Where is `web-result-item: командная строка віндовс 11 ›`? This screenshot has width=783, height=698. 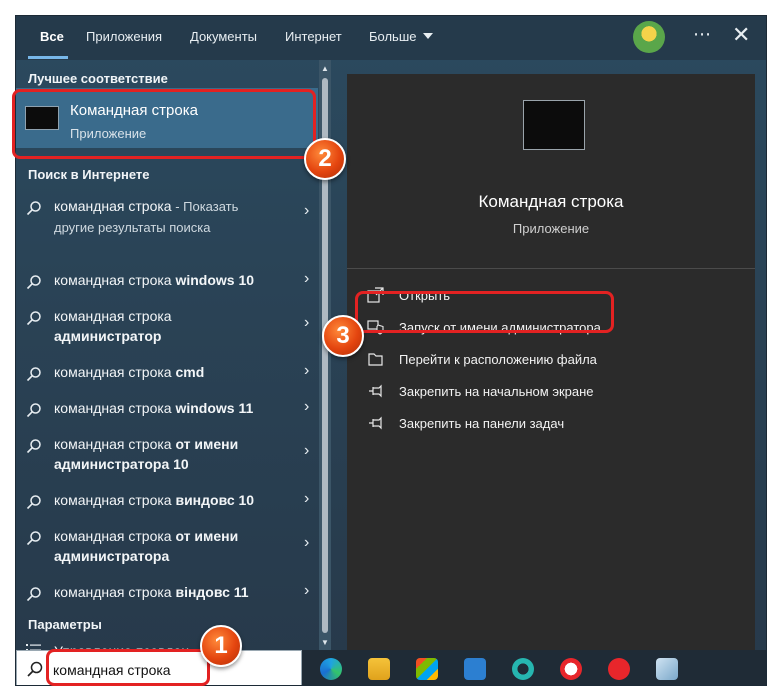 web-result-item: командная строка віндовс 11 › is located at coordinates (167, 595).